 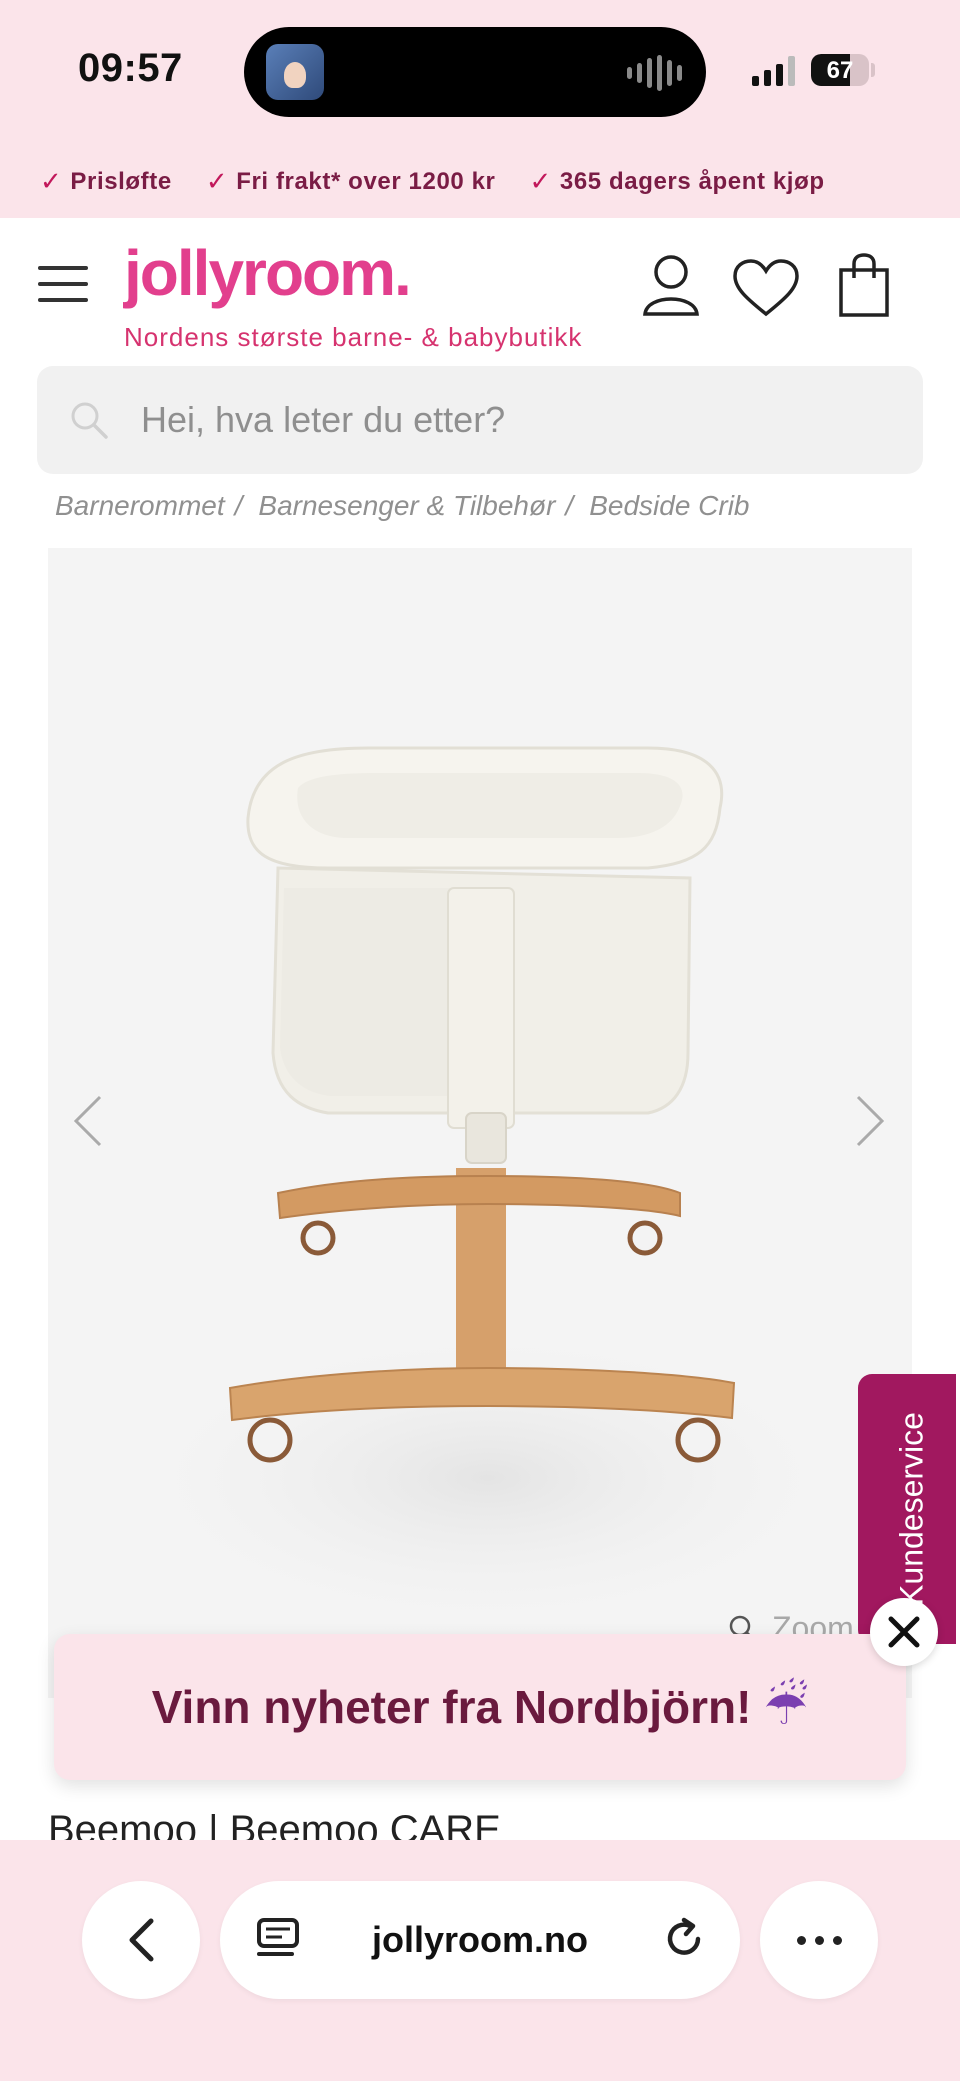 I want to click on search-bar, so click(x=480, y=420).